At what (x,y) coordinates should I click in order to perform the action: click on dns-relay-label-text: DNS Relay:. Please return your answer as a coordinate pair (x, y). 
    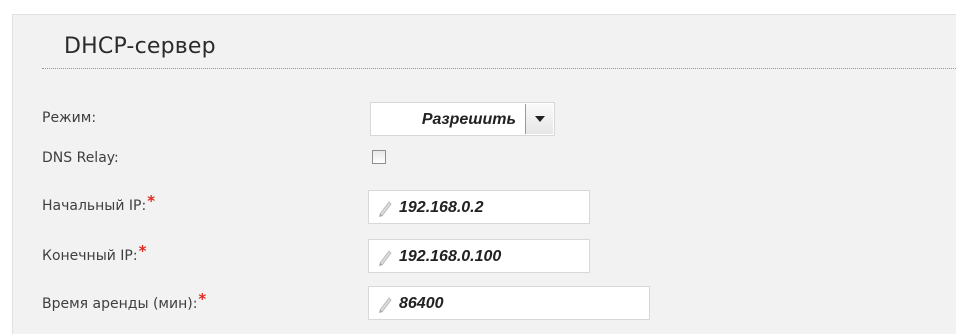
    Looking at the image, I should click on (80, 158).